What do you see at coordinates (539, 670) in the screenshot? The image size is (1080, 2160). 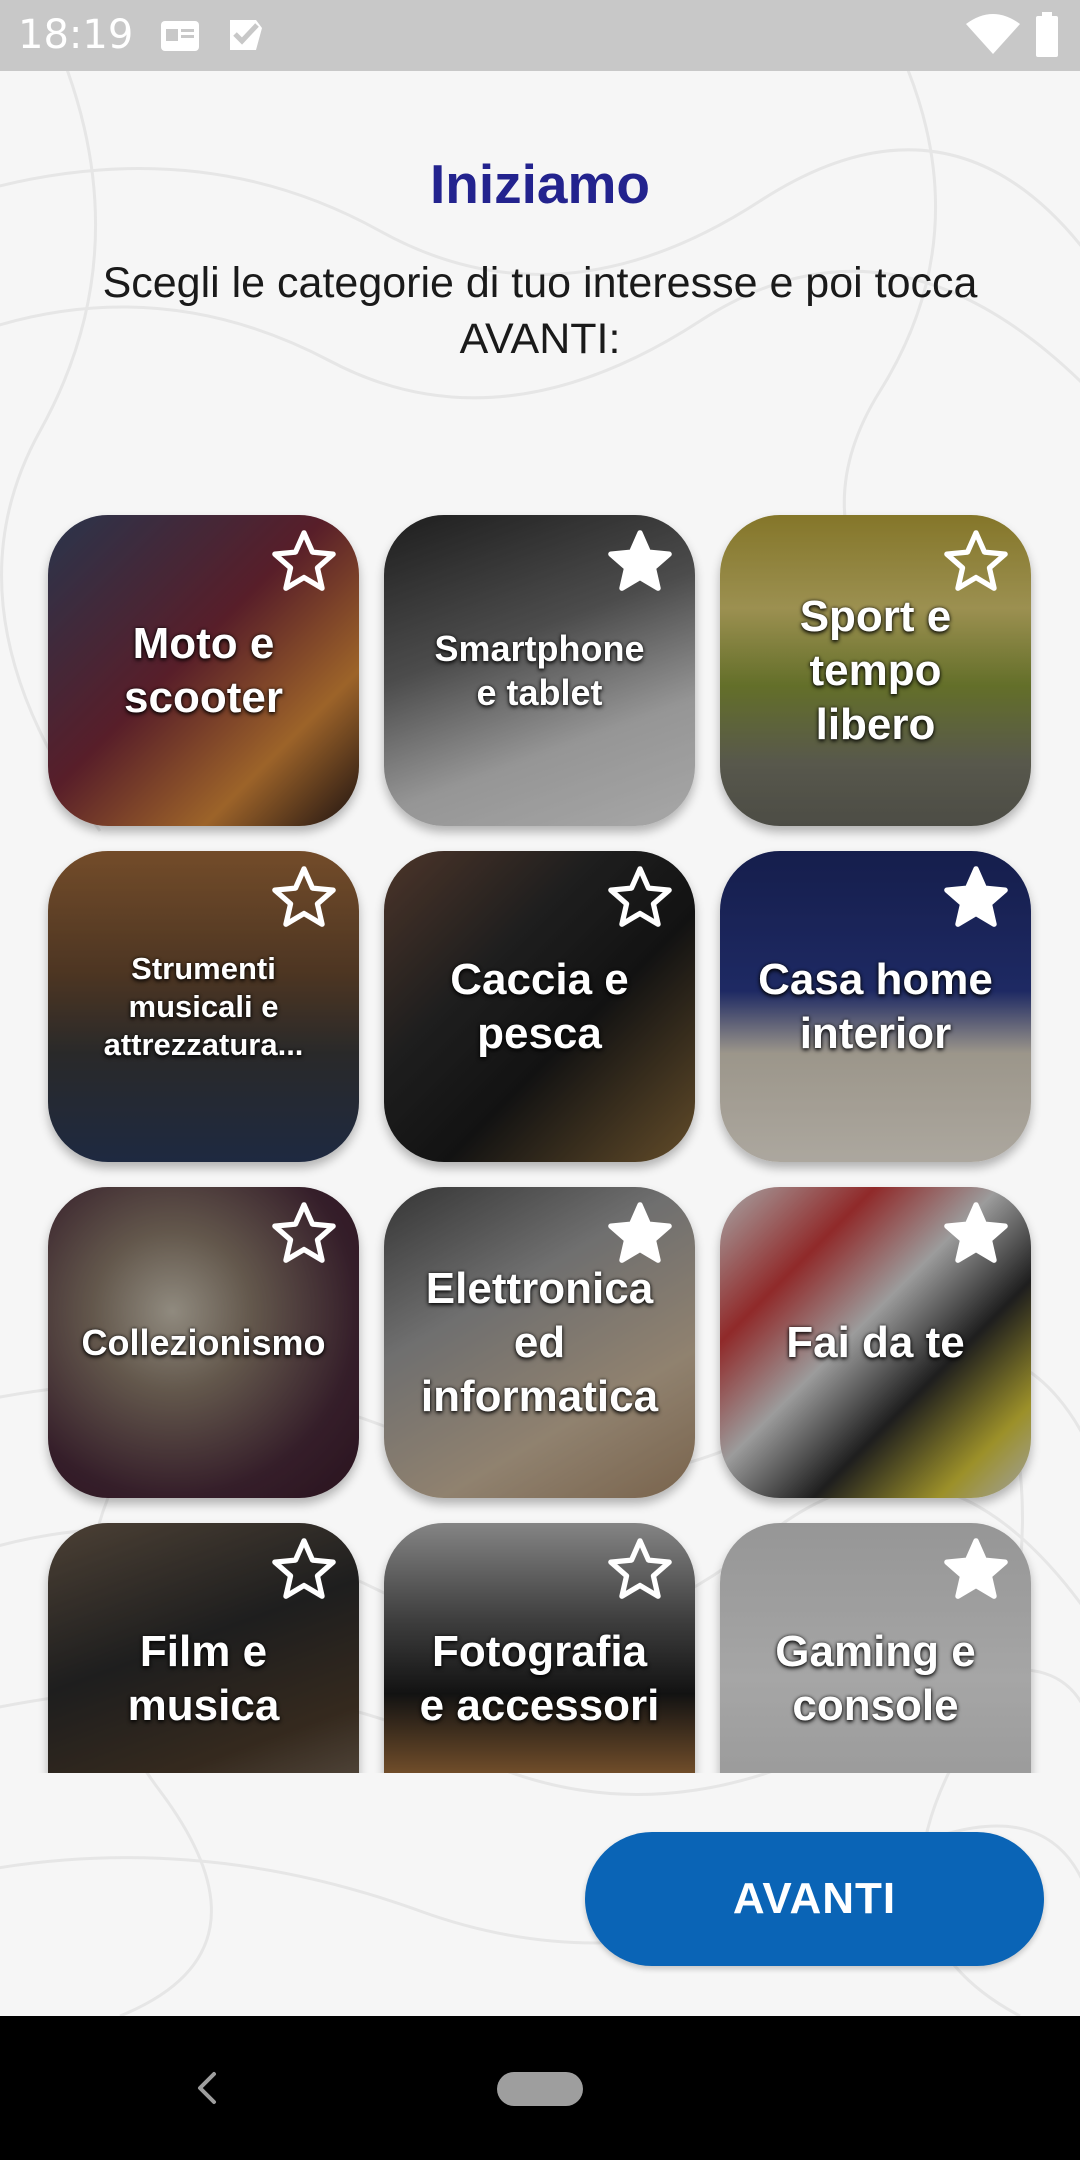 I see `category-tile-smartphone: Smartphone e tablet` at bounding box center [539, 670].